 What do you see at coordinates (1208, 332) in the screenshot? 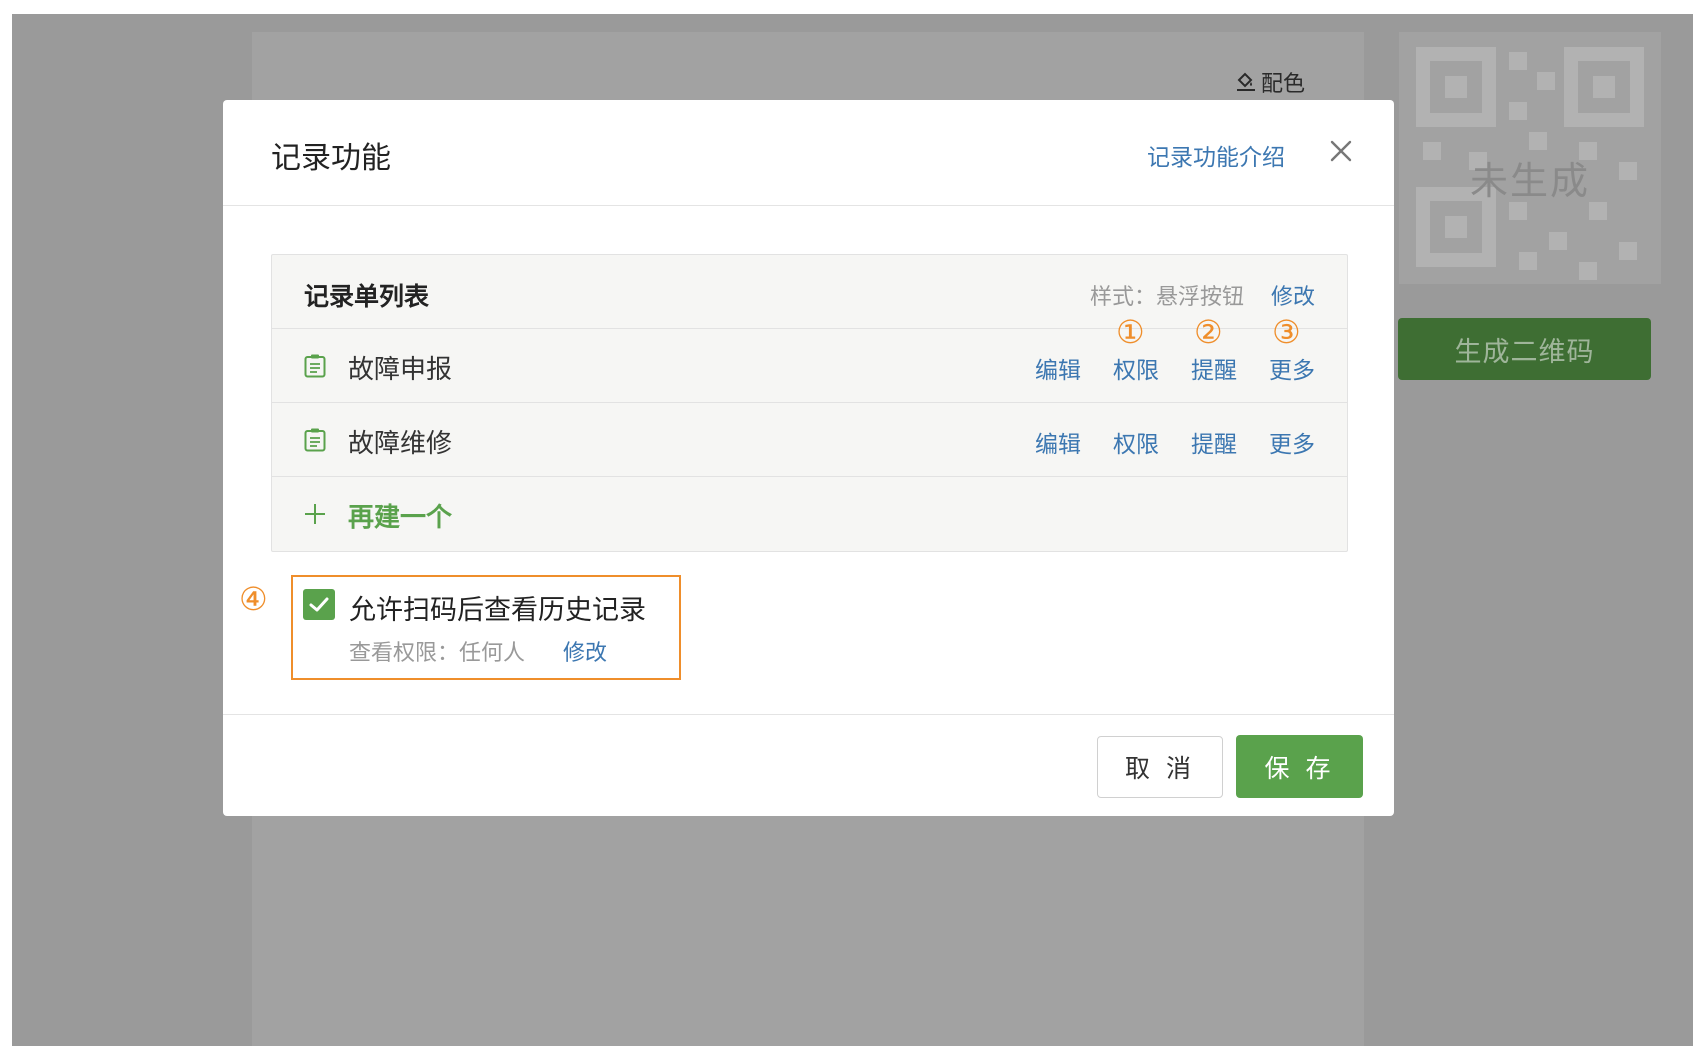
I see `annotation-marker-2: ②` at bounding box center [1208, 332].